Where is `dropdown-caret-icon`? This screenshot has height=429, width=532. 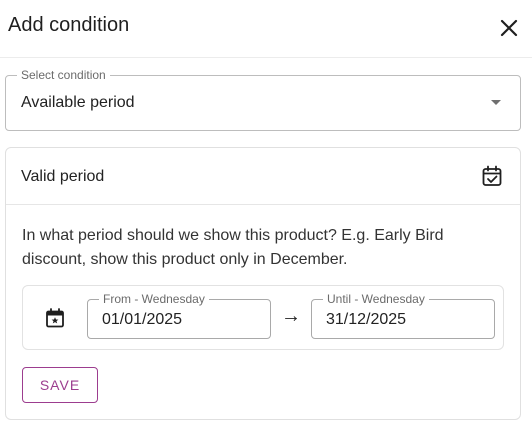 dropdown-caret-icon is located at coordinates (496, 102).